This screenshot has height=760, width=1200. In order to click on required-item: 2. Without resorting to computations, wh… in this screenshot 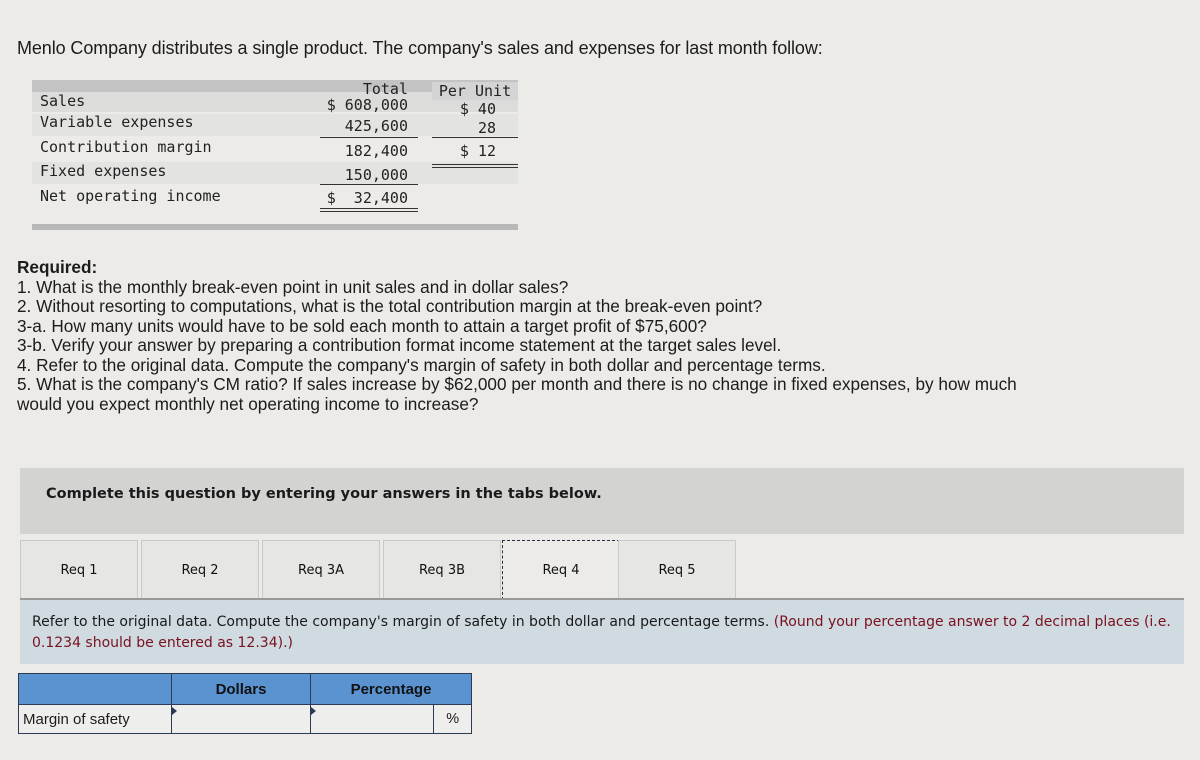, I will do `click(390, 306)`.